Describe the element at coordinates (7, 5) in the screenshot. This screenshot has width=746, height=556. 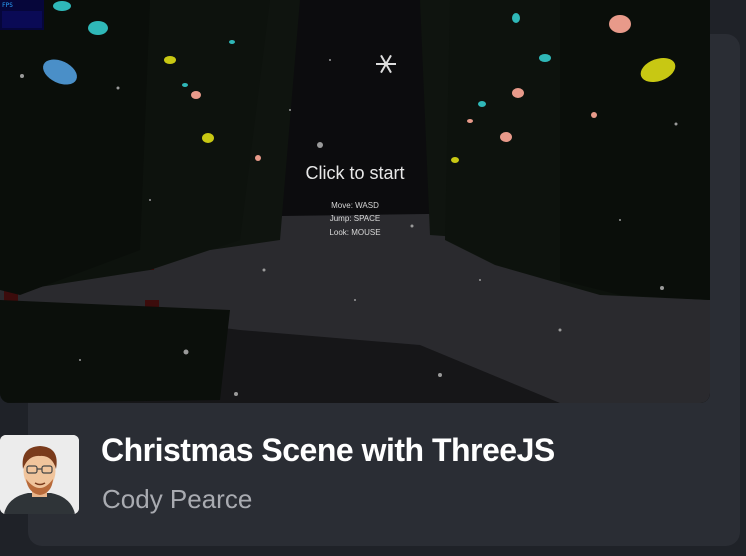
I see `fps-label: FPS` at that location.